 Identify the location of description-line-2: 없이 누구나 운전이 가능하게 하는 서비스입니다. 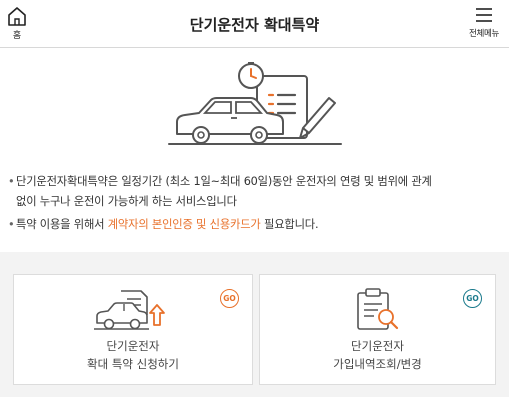
(126, 201).